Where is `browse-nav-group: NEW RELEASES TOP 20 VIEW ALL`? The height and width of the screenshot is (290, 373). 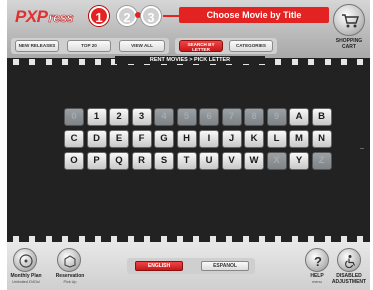
browse-nav-group: NEW RELEASES TOP 20 VIEW ALL is located at coordinates (90, 46).